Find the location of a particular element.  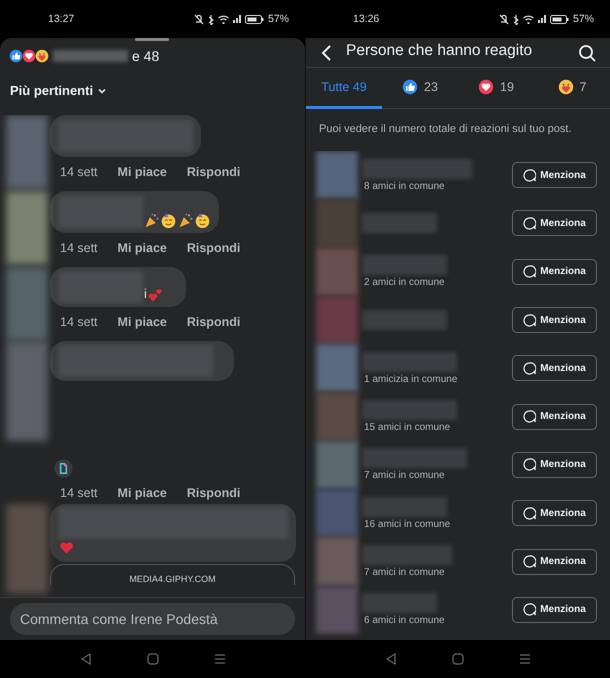

page-title: Persone che hanno reagito is located at coordinates (440, 51).